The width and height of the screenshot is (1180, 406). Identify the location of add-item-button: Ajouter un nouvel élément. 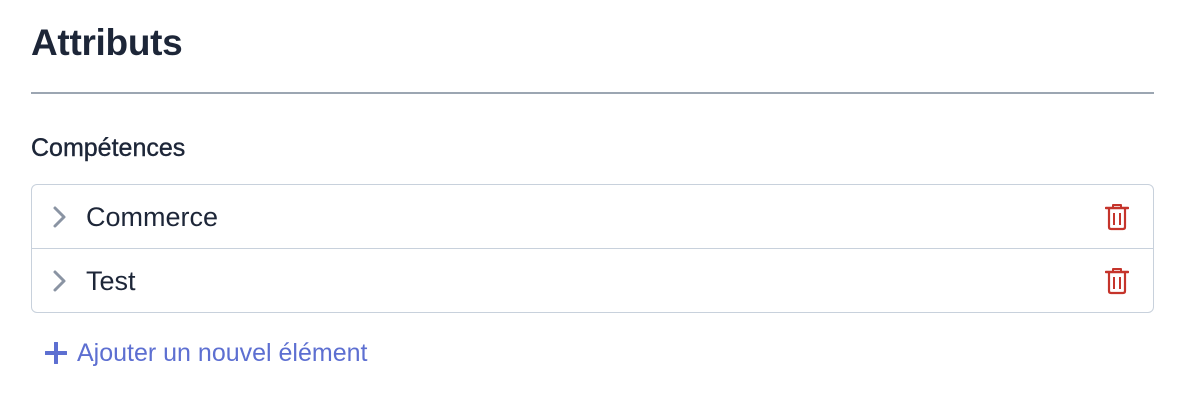
(206, 353).